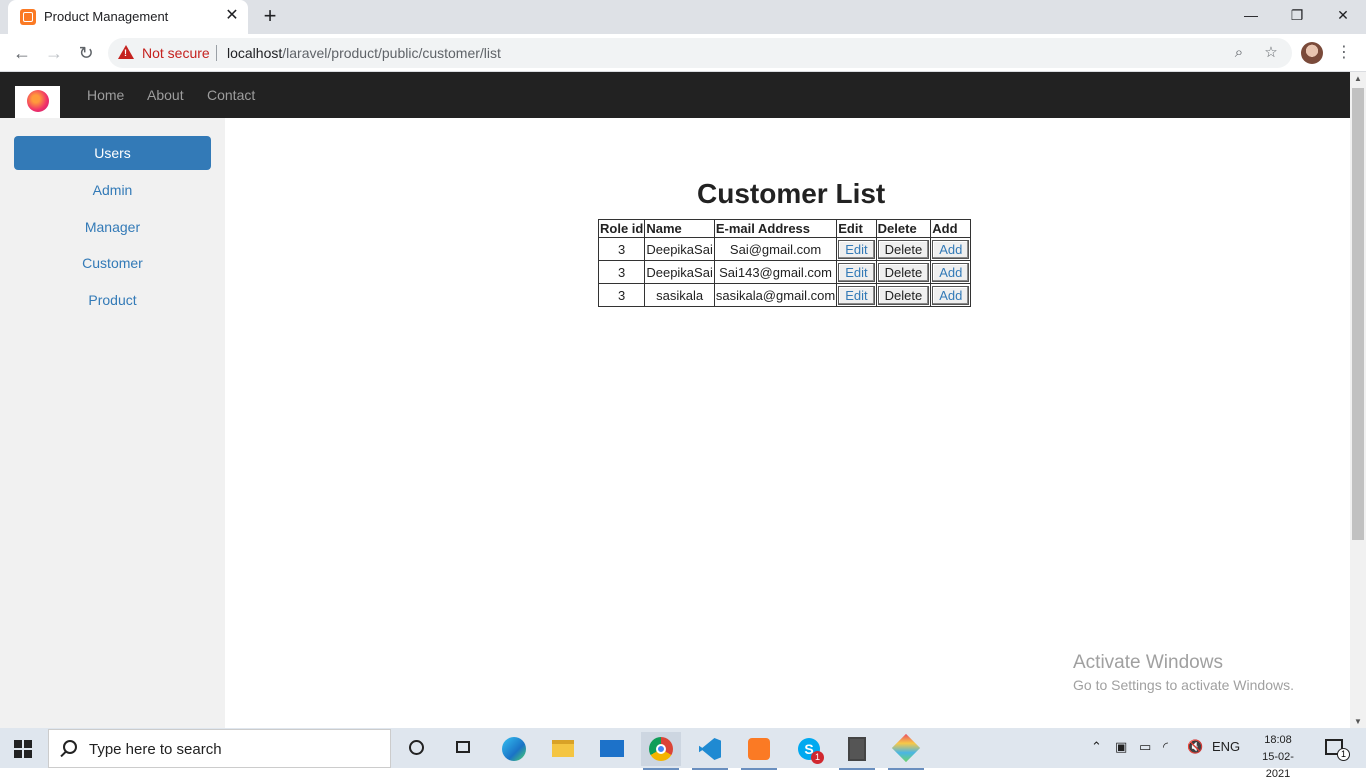 The image size is (1366, 783). Describe the element at coordinates (1343, 754) in the screenshot. I see `notification-count: 1` at that location.